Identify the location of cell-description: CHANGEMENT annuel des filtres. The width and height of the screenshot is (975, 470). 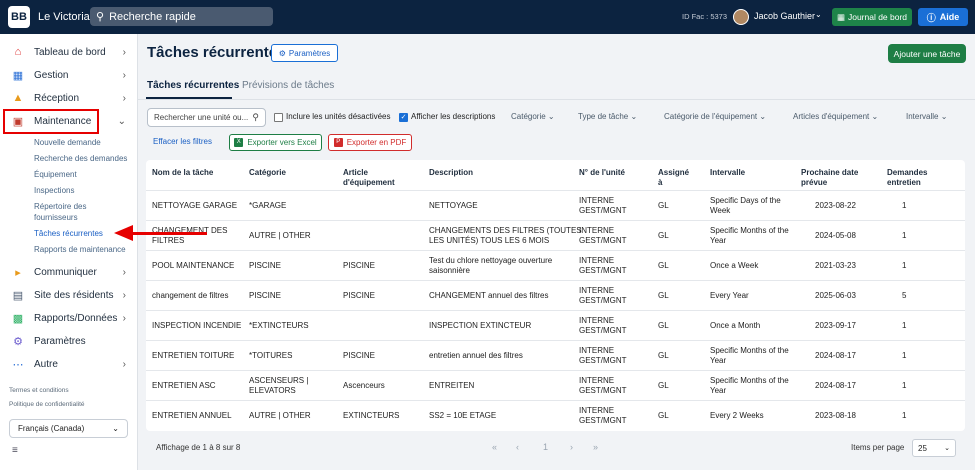
(488, 296).